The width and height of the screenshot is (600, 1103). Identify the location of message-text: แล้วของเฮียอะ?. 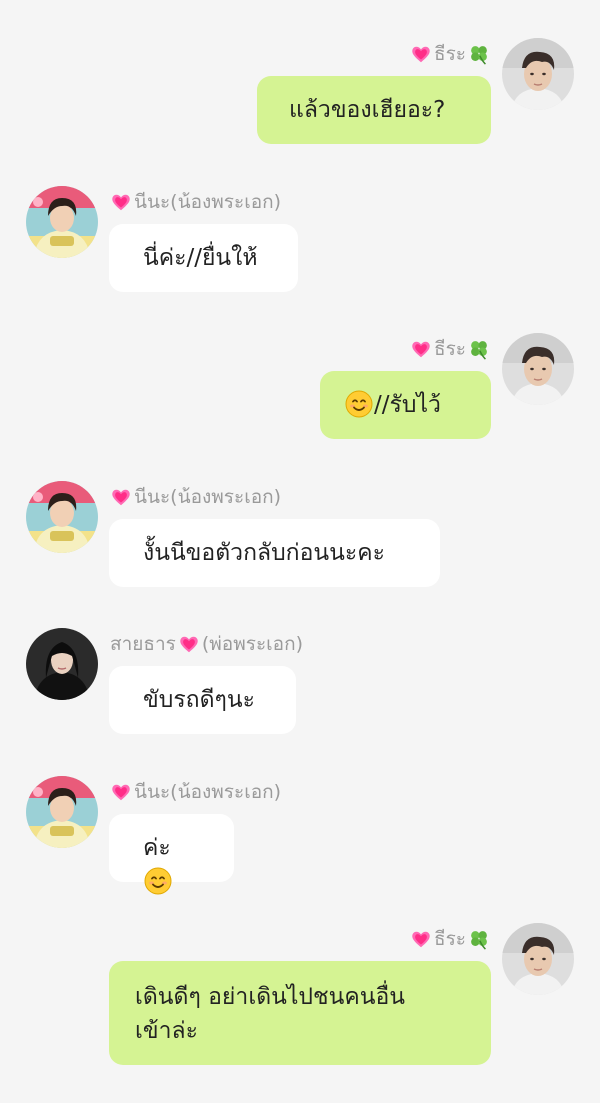
(367, 110).